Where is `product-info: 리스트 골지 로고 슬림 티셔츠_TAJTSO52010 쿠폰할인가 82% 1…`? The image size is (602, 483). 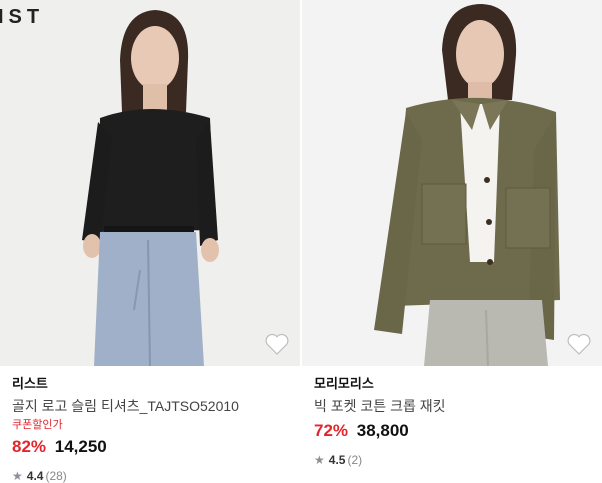
product-info: 리스트 골지 로고 슬림 티셔츠_TAJTSO52010 쿠폰할인가 82% 1… is located at coordinates (150, 424).